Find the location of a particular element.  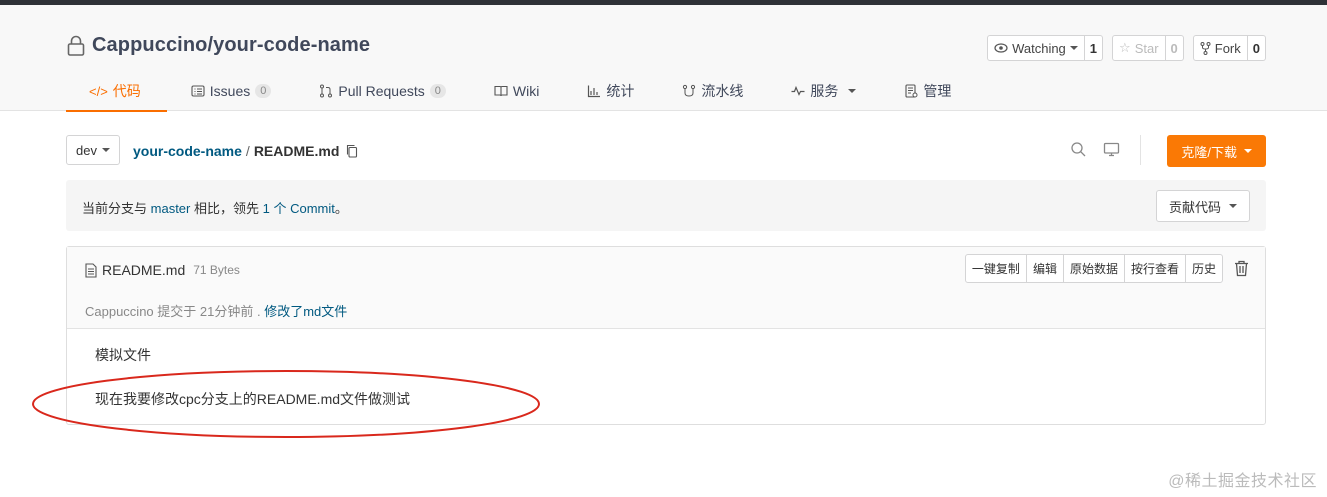

raw-button: 原始数据 is located at coordinates (1093, 268).